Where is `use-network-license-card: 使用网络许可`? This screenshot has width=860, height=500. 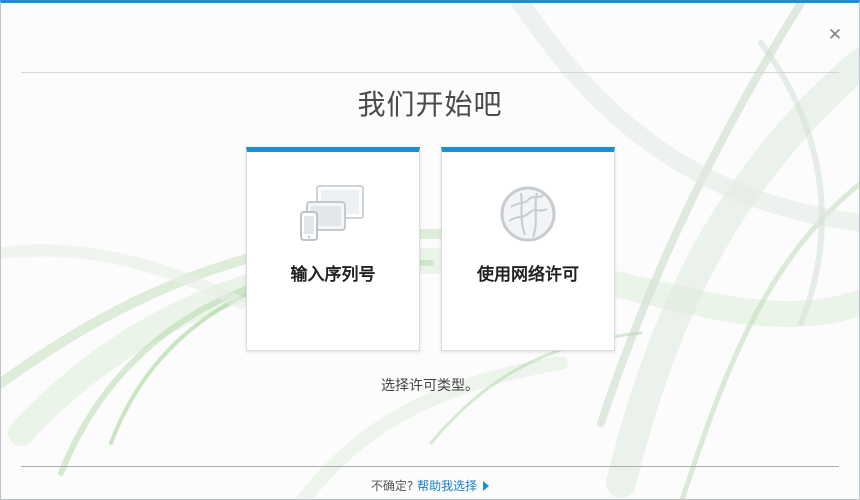 use-network-license-card: 使用网络许可 is located at coordinates (528, 249).